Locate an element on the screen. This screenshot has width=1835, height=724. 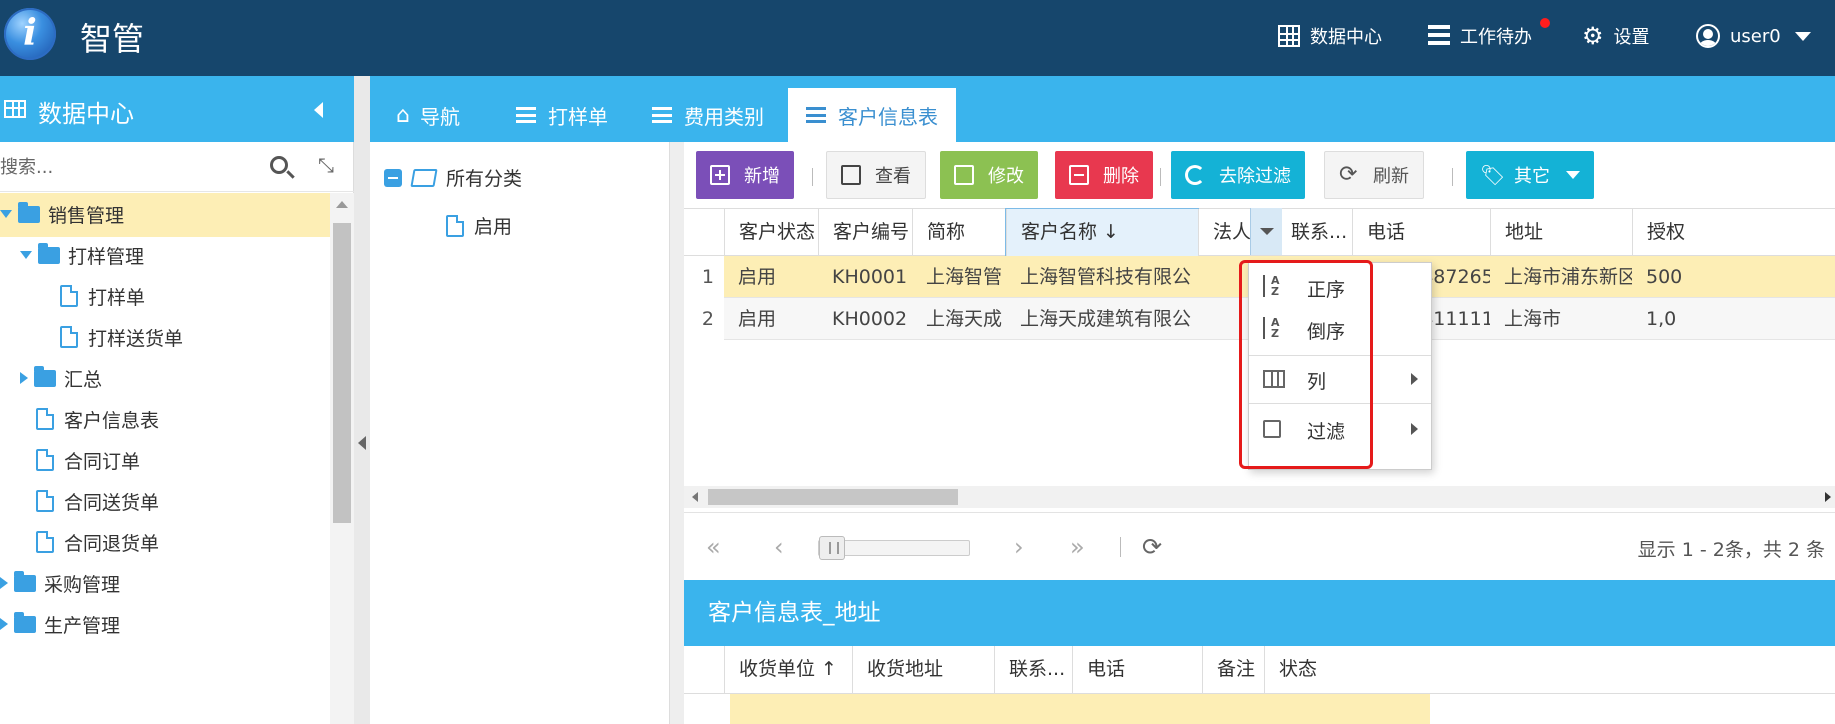
scroll-right-icon is located at coordinates (1828, 497).